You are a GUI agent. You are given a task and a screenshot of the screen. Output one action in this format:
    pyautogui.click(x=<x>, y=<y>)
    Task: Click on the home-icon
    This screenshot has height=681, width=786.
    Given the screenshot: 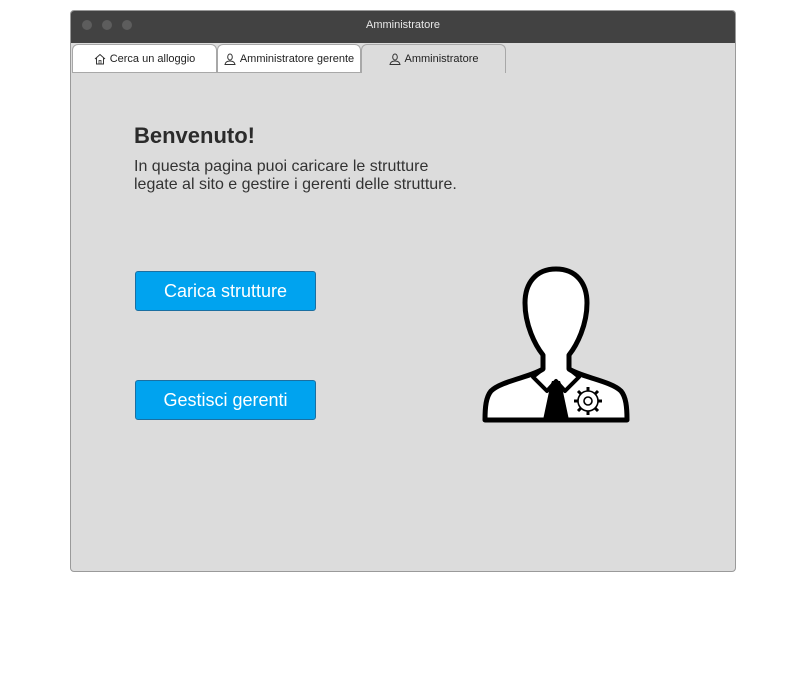 What is the action you would take?
    pyautogui.click(x=100, y=59)
    